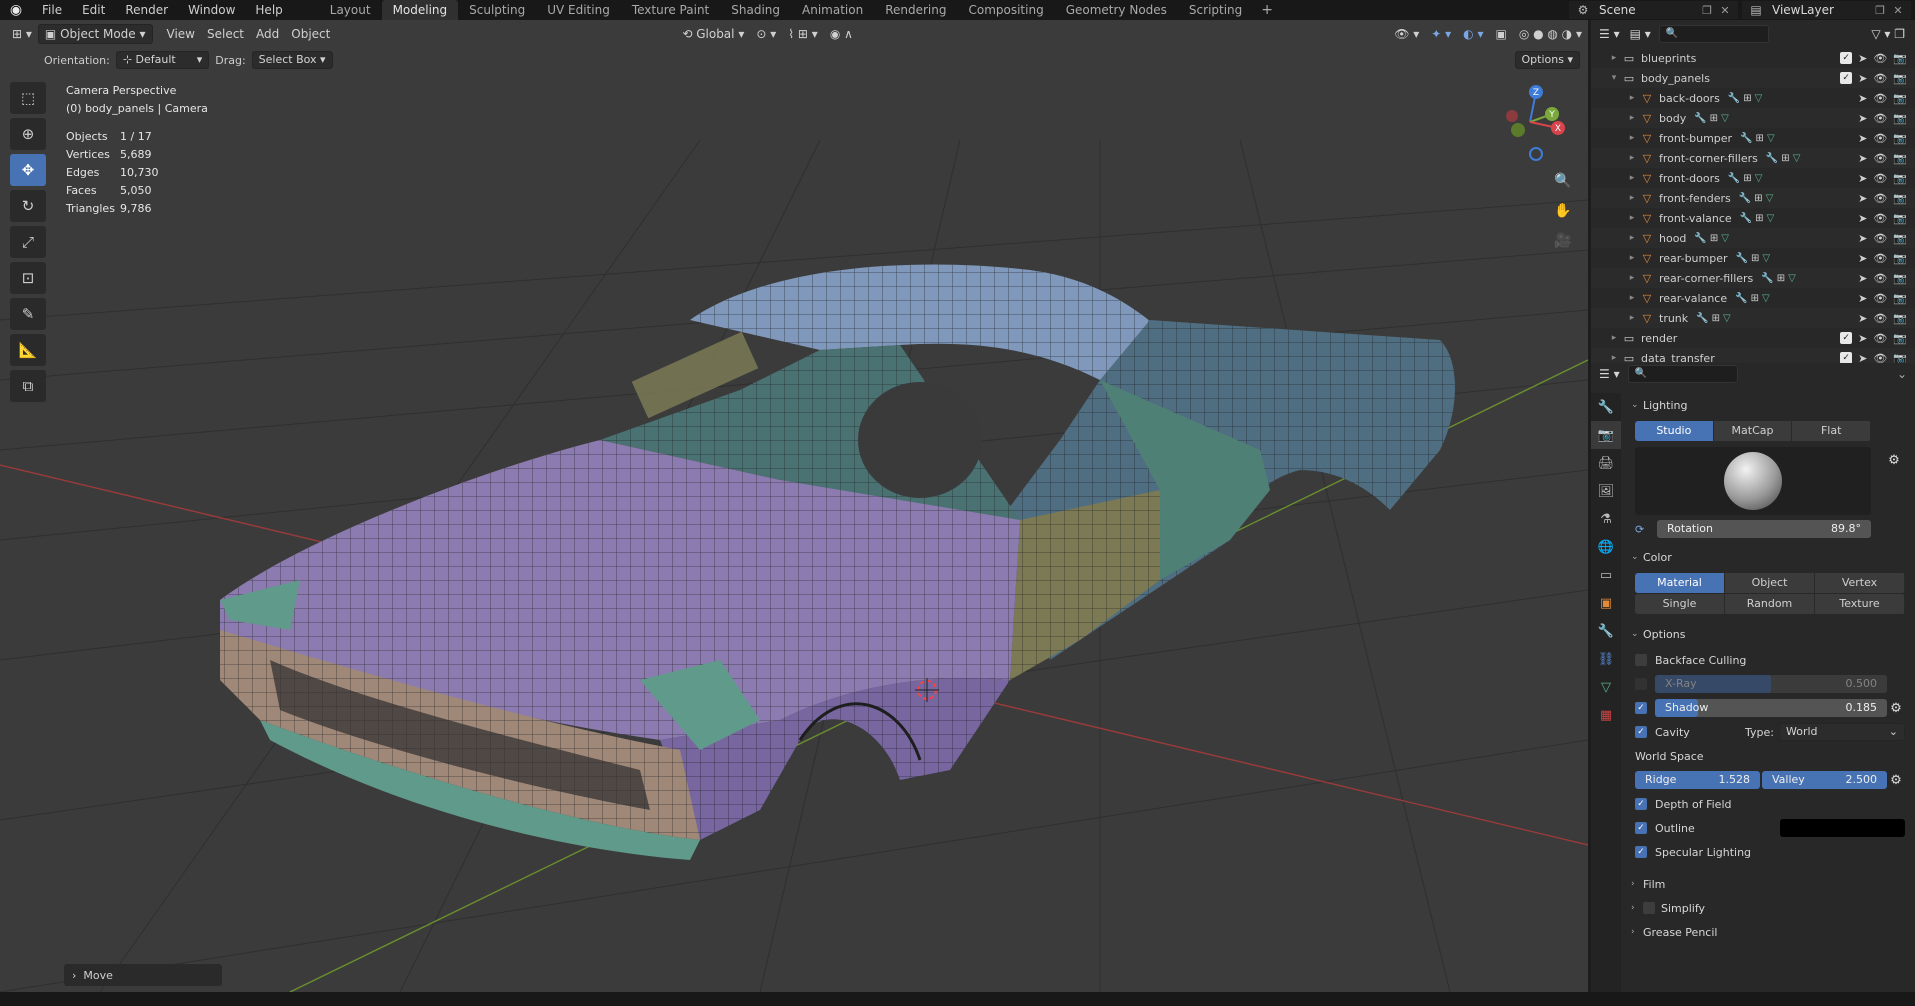 This screenshot has width=1915, height=1006. I want to click on gizmo-neg-x, so click(1512, 116).